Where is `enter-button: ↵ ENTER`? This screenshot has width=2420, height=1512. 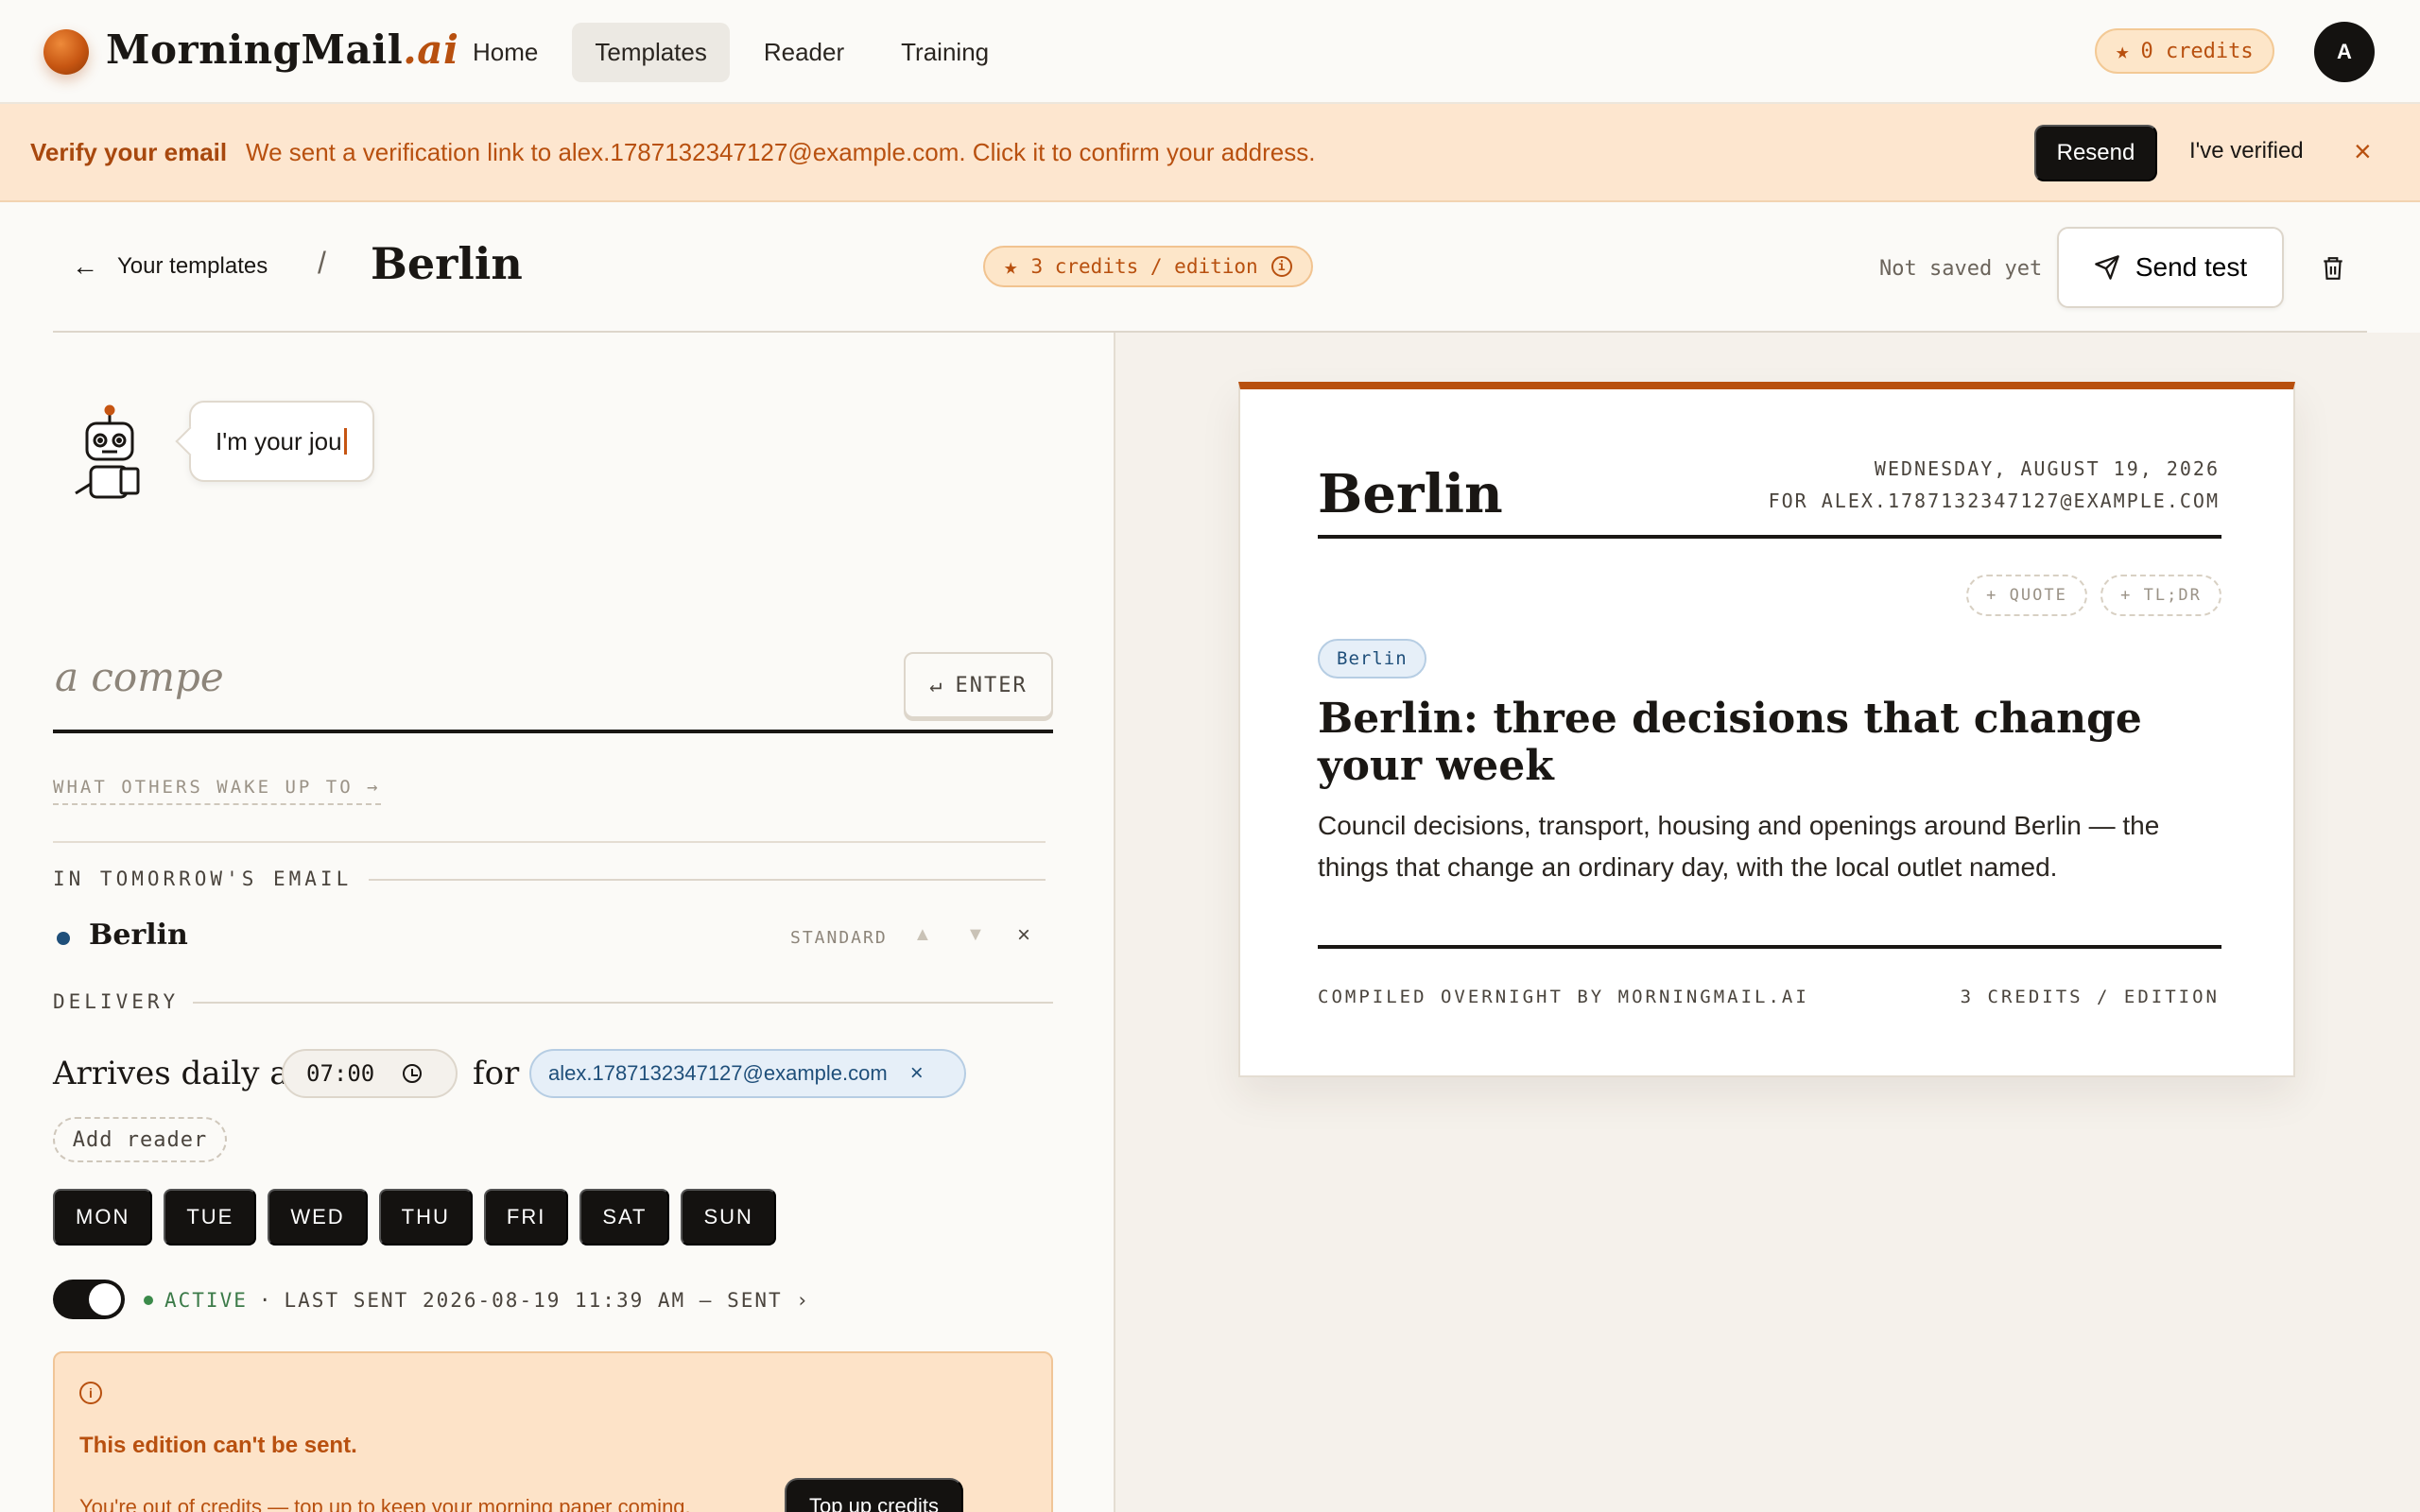
enter-button: ↵ ENTER is located at coordinates (978, 685).